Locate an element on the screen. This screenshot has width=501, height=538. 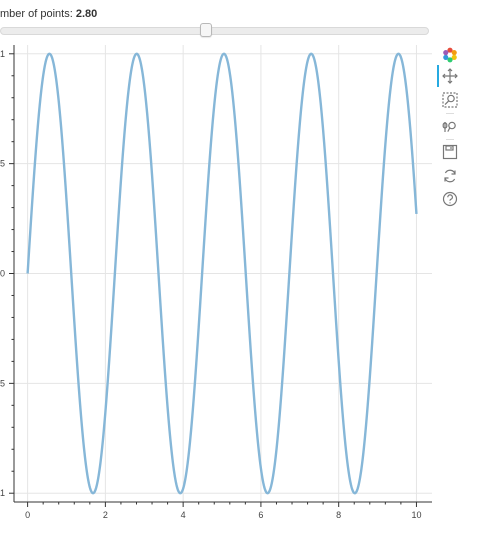
x-tick-label: 4 is located at coordinates (183, 515).